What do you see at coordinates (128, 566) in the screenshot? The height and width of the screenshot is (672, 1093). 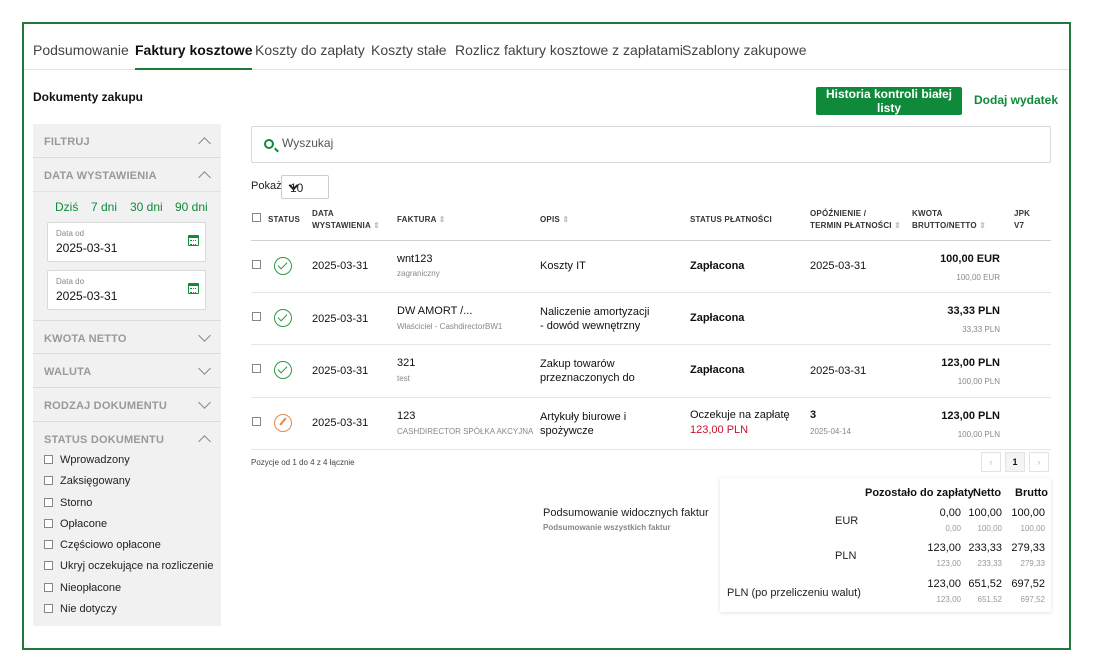 I see `status-ukryj-oczekujace: Ukryj oczekujące na rozliczenie` at bounding box center [128, 566].